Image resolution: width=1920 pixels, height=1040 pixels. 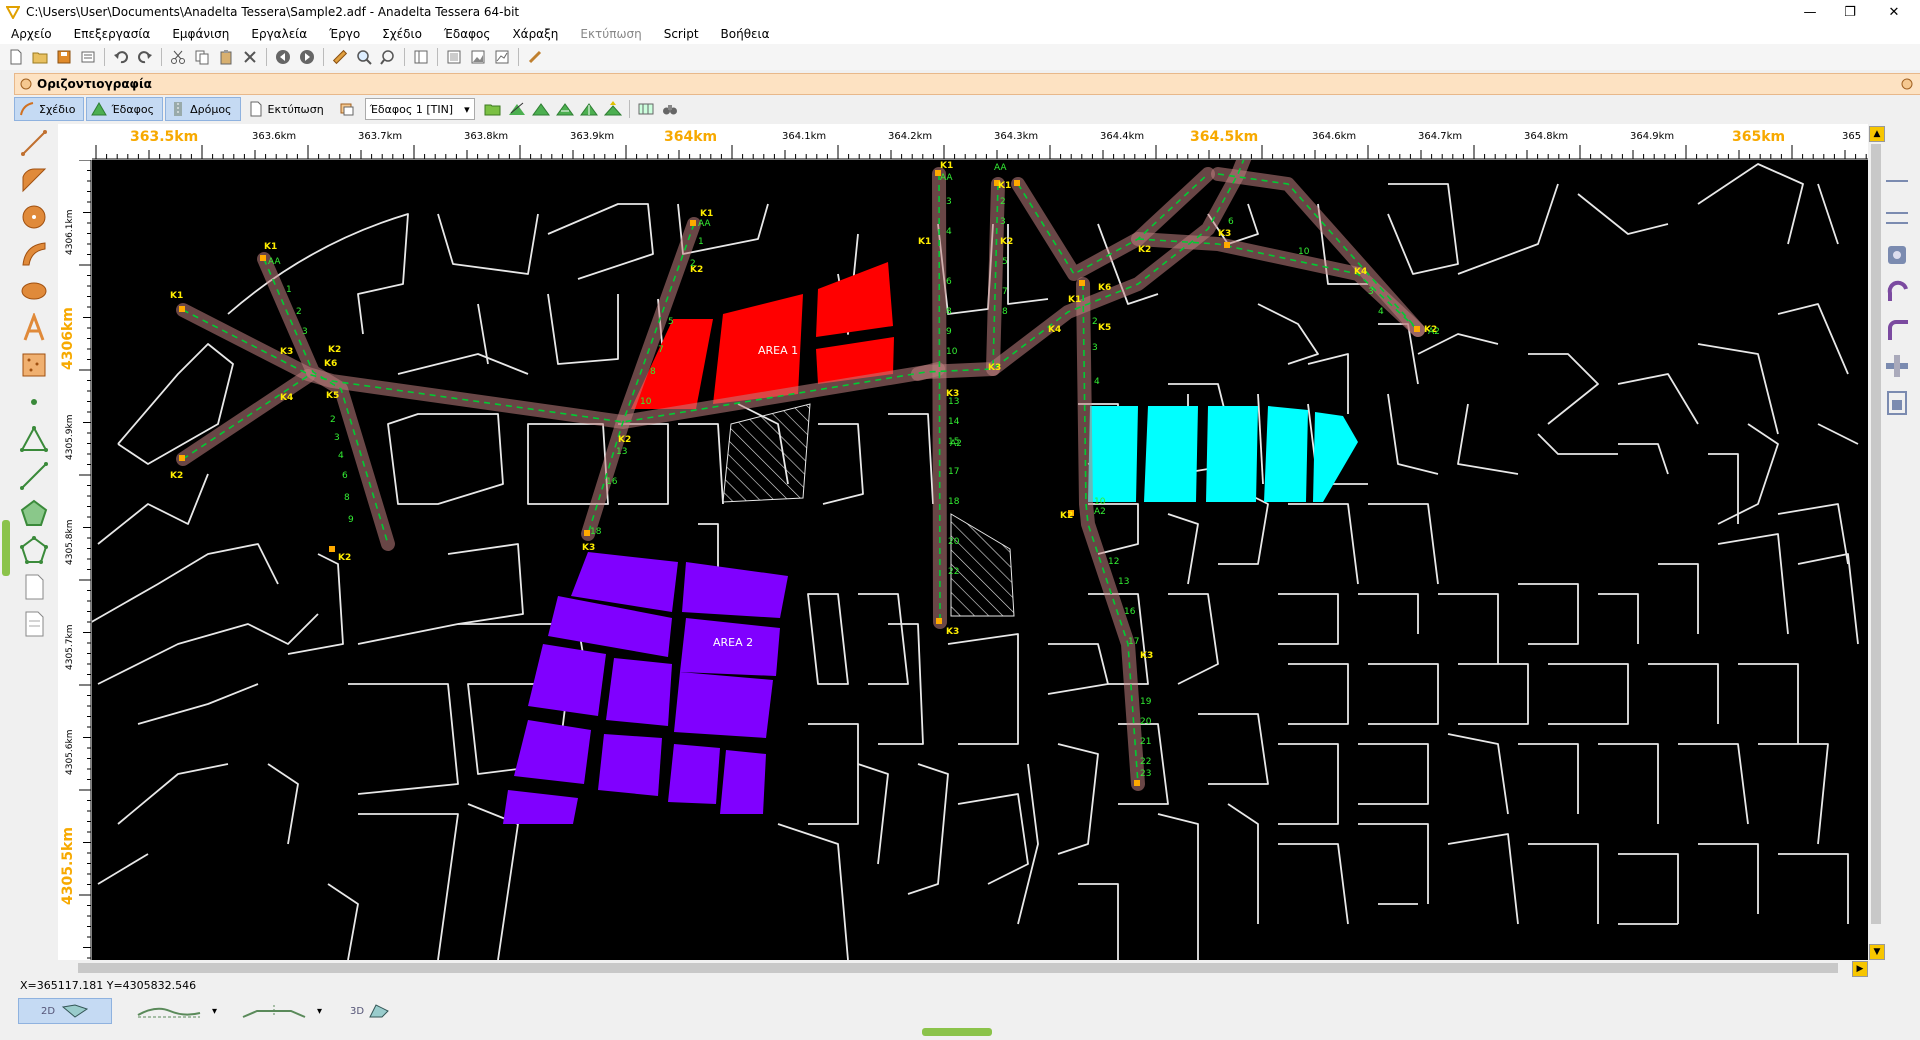 I want to click on new-file-button, so click(x=16, y=57).